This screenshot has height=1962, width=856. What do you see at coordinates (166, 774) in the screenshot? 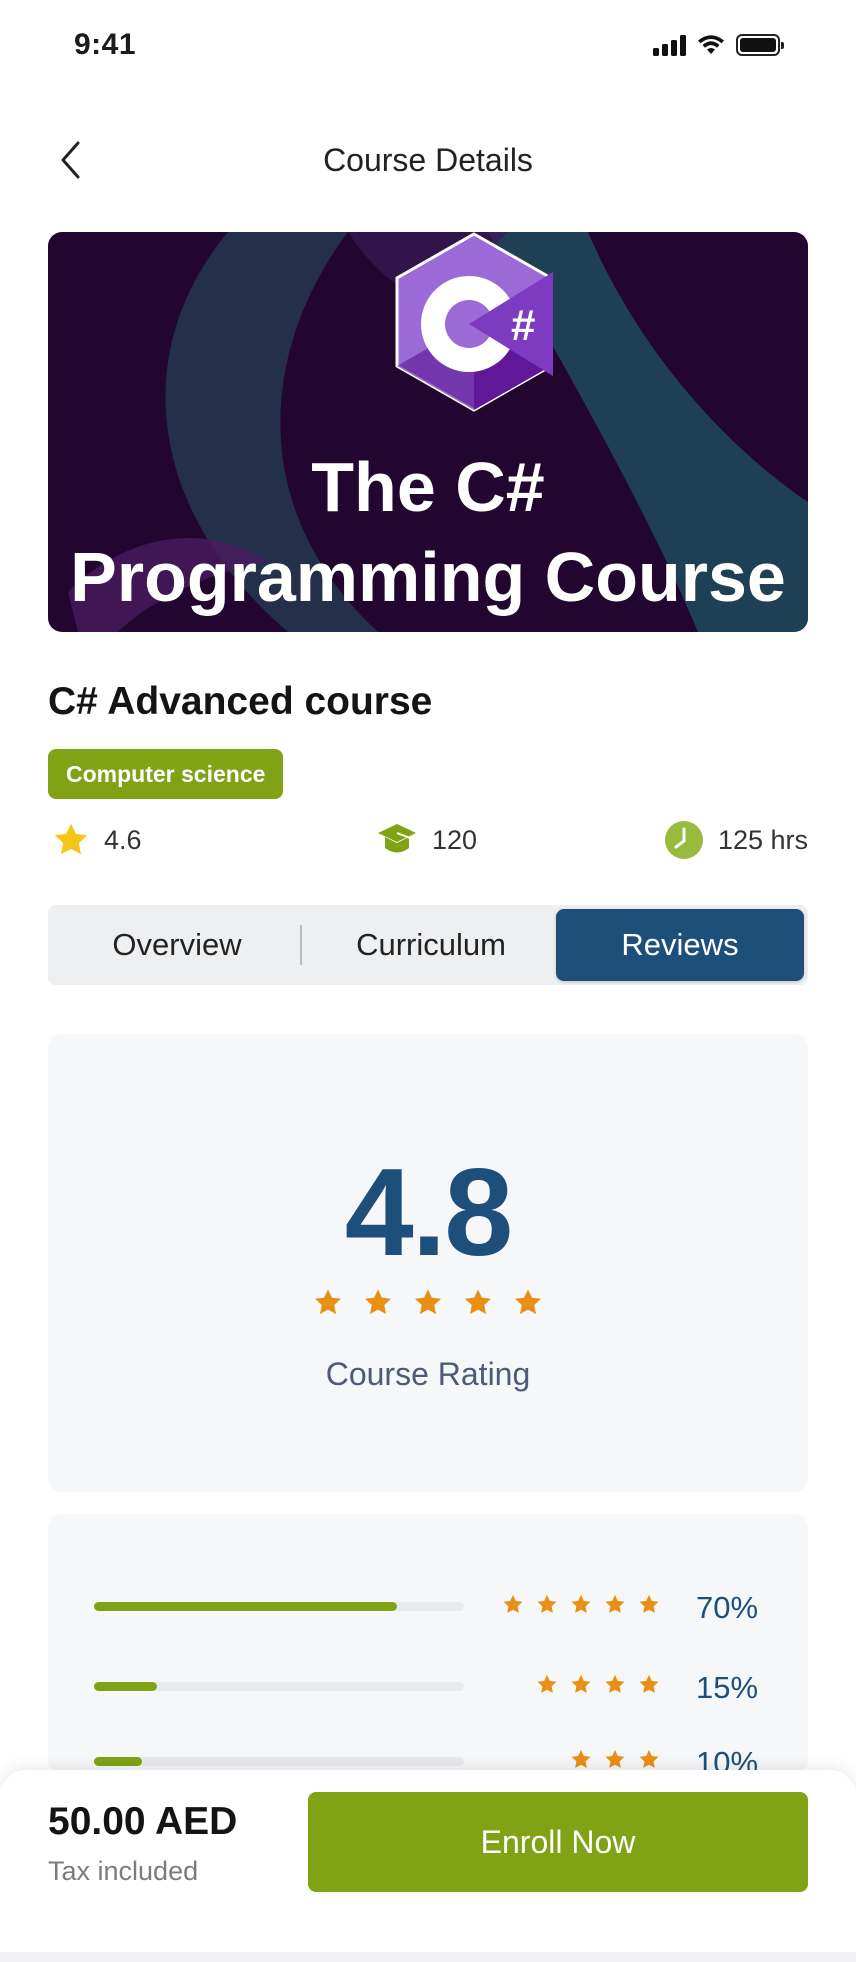
I see `category-badge: Computer science` at bounding box center [166, 774].